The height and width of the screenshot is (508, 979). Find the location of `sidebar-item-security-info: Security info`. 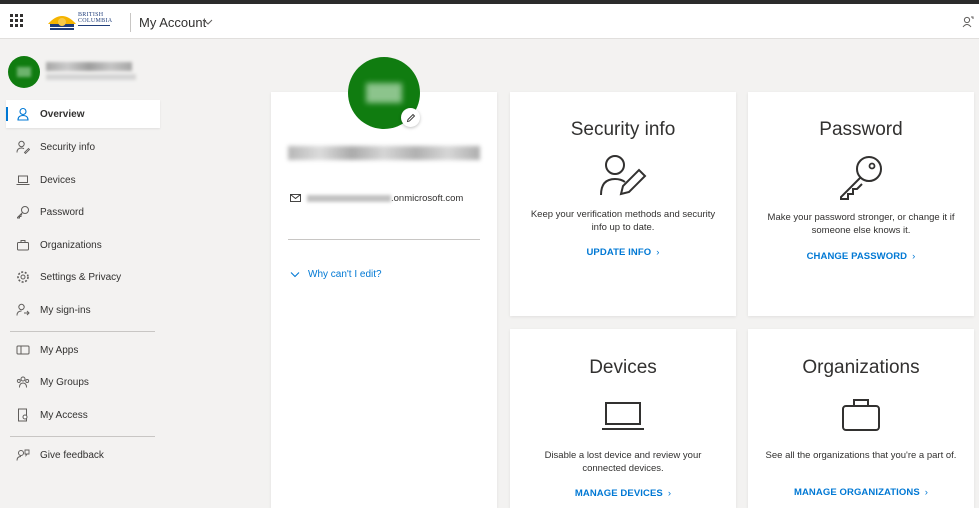

sidebar-item-security-info: Security info is located at coordinates (83, 147).